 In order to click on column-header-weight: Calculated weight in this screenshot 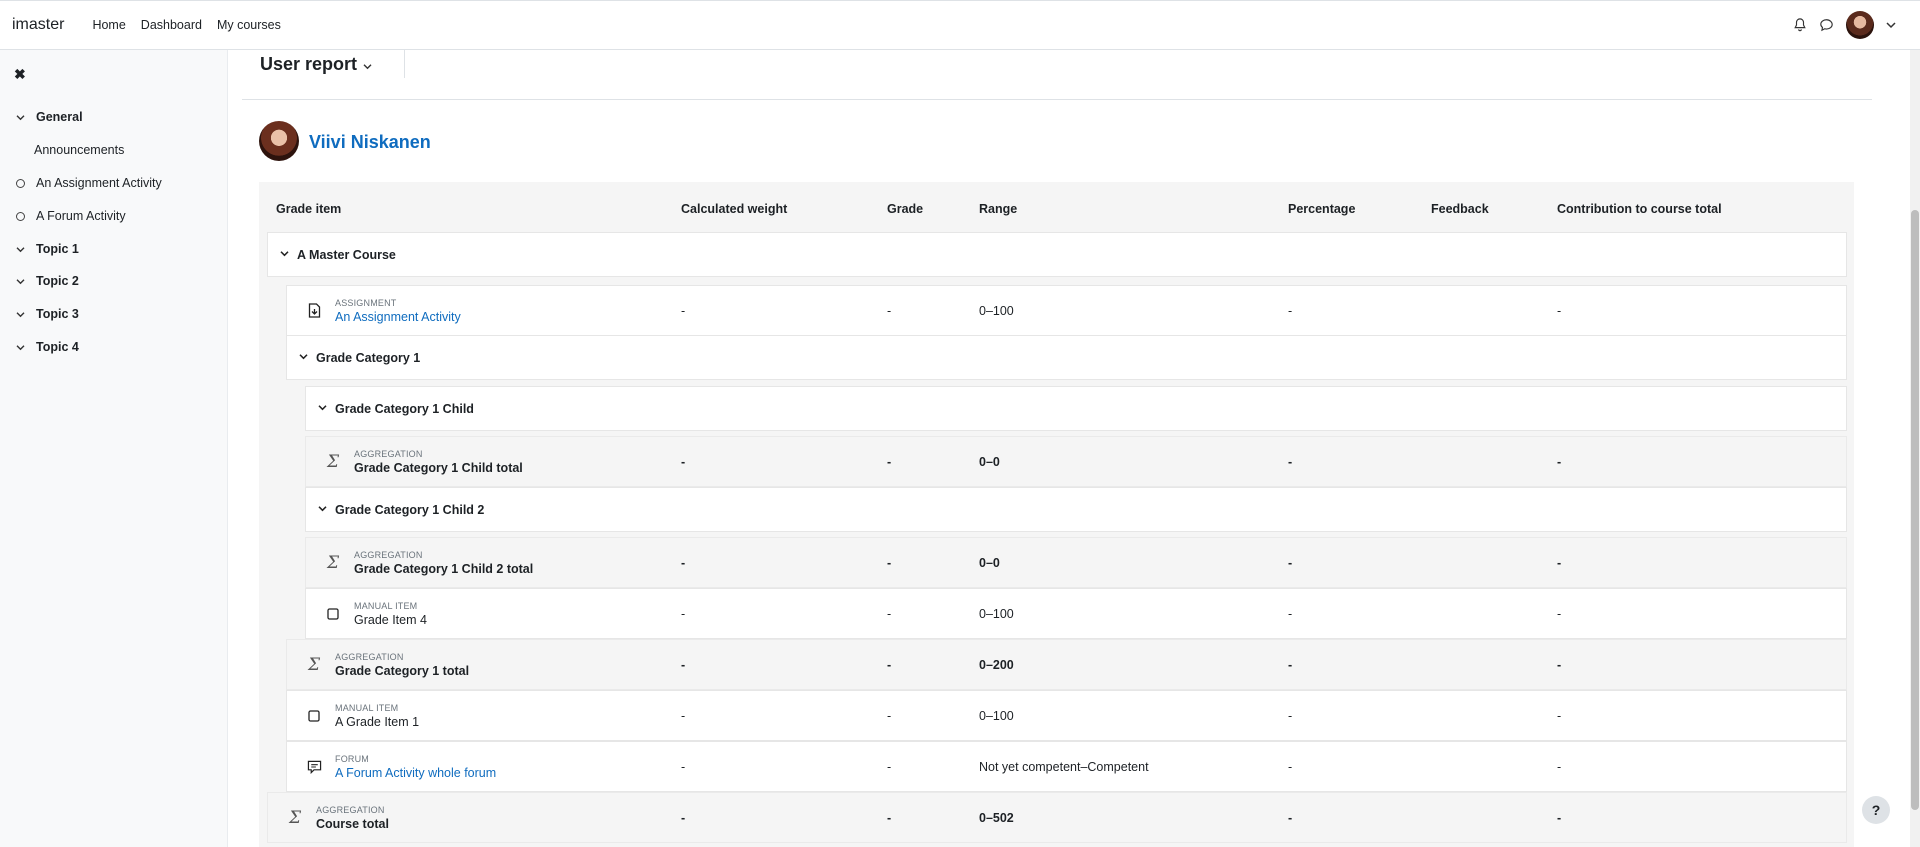, I will do `click(734, 209)`.